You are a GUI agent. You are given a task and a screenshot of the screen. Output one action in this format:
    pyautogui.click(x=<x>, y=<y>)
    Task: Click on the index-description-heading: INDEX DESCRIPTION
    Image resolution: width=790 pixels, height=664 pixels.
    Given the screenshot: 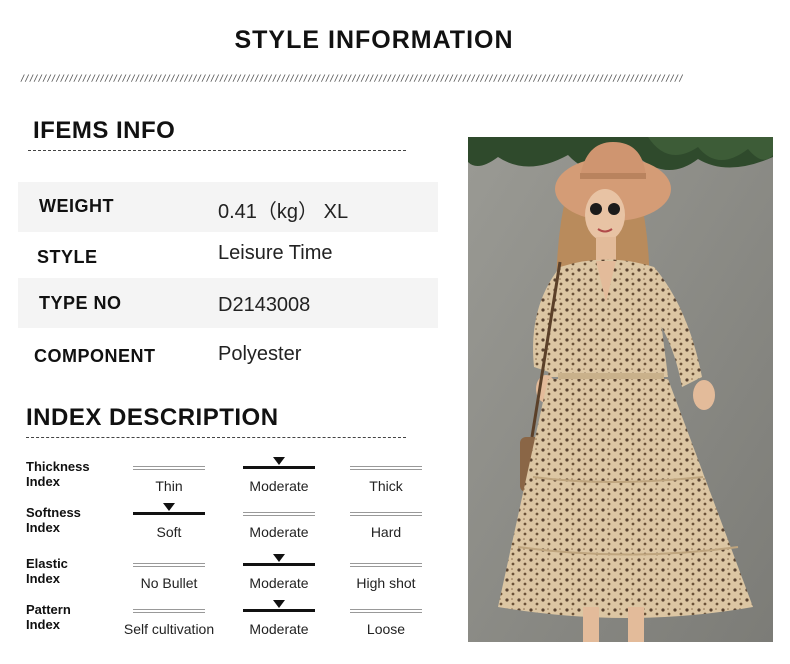 What is the action you would take?
    pyautogui.click(x=152, y=417)
    